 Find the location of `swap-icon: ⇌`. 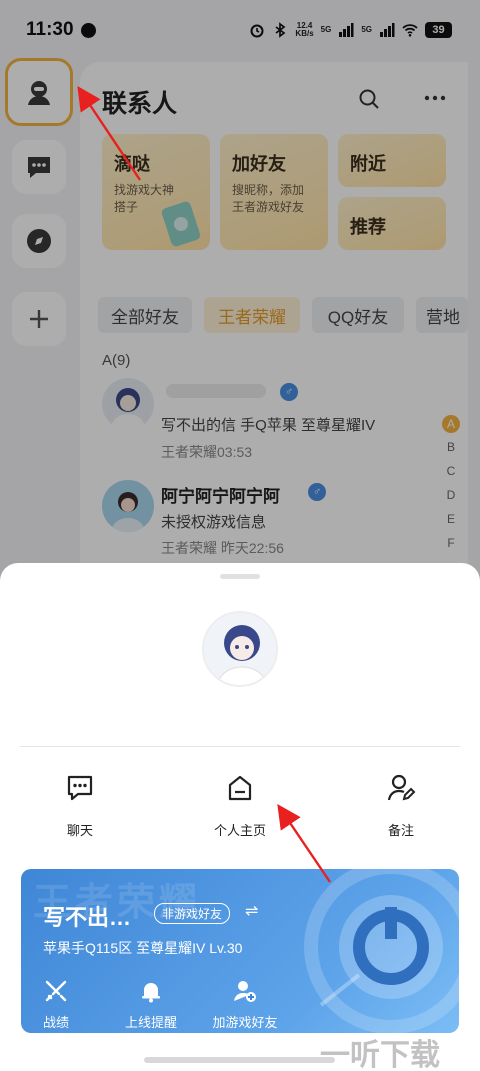

swap-icon: ⇌ is located at coordinates (251, 911).